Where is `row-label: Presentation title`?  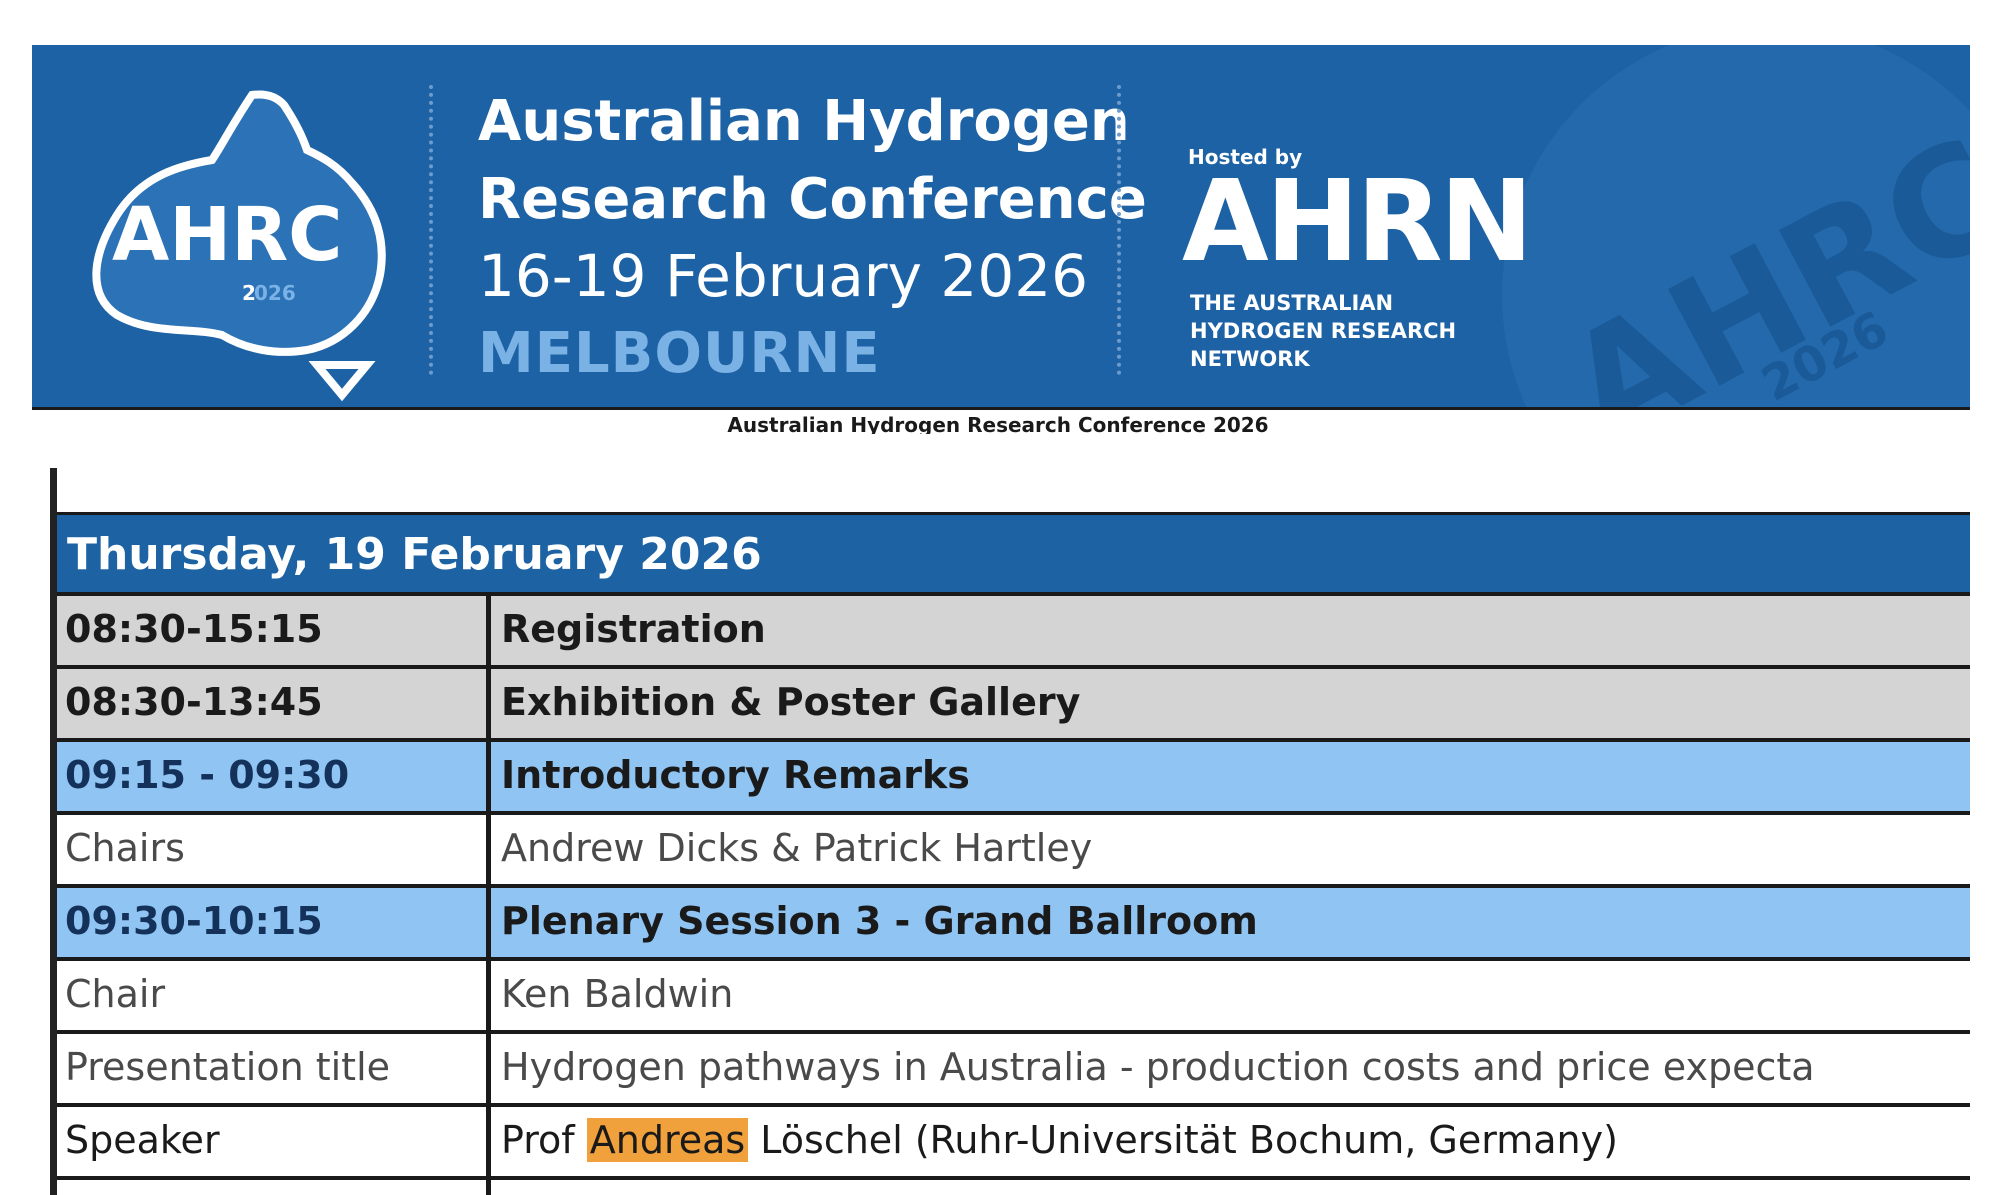 row-label: Presentation title is located at coordinates (274, 1068).